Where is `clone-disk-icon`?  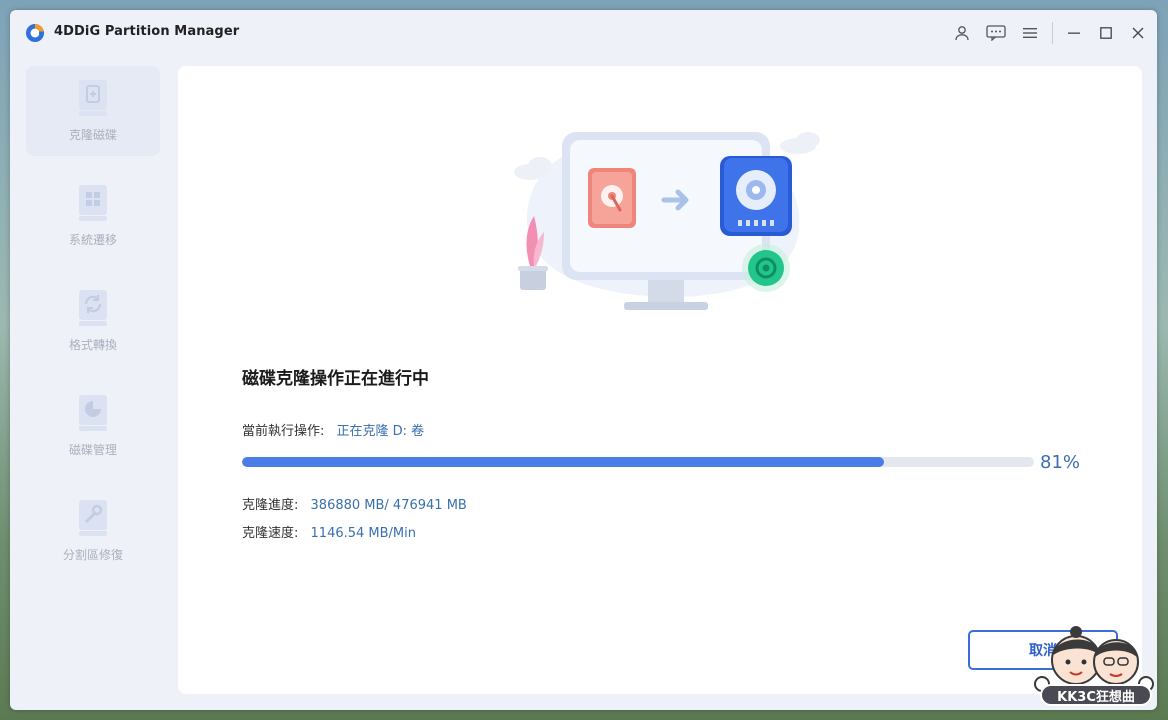 clone-disk-icon is located at coordinates (93, 98).